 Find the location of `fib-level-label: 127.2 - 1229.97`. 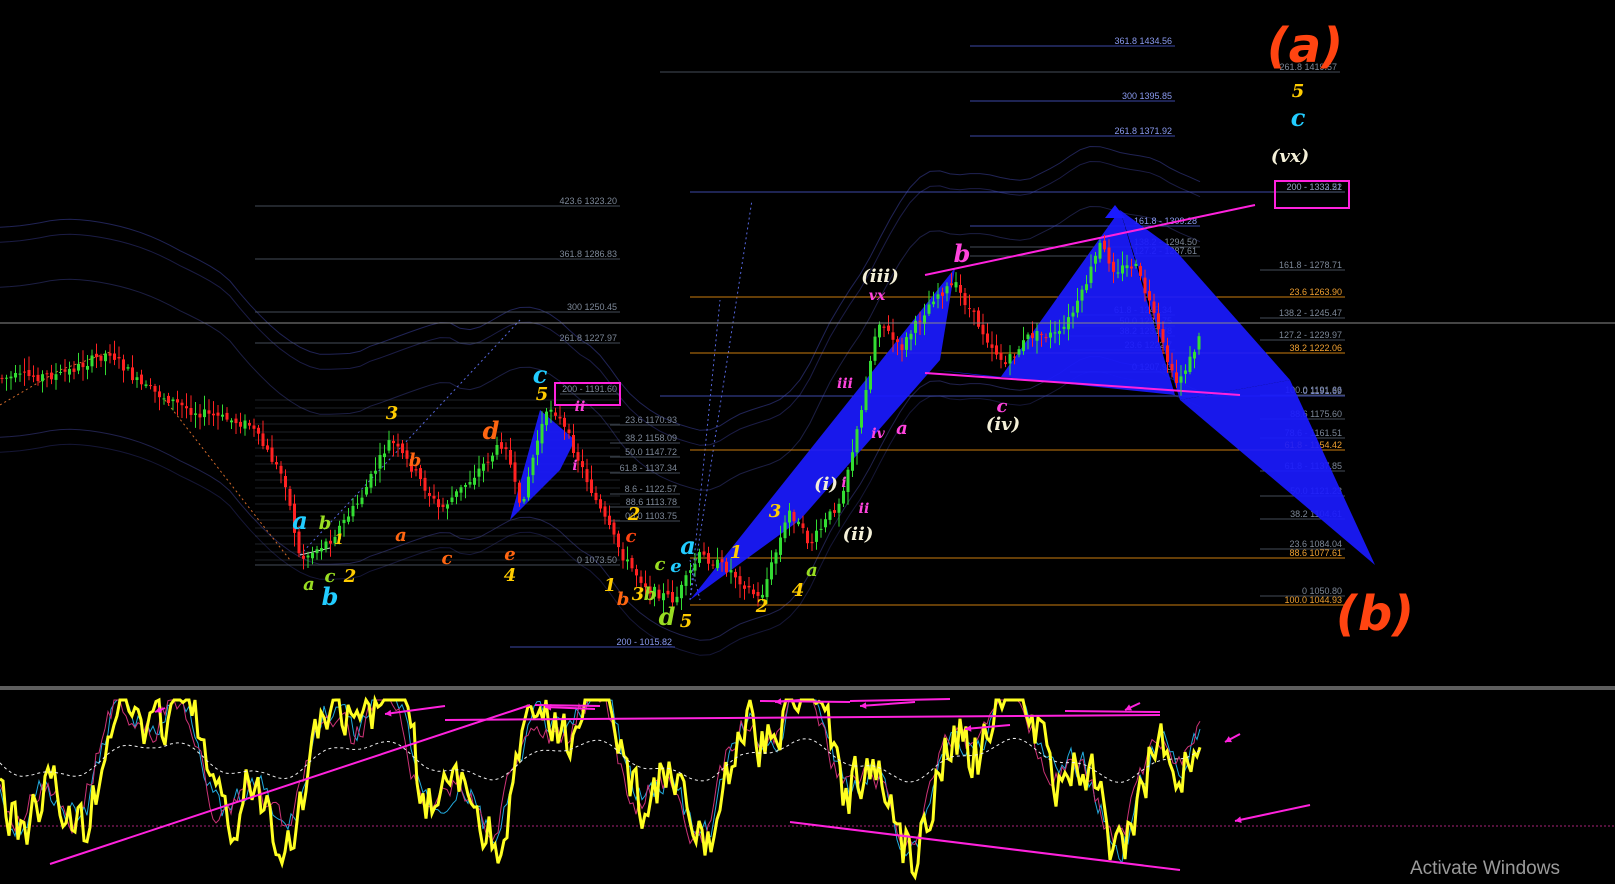

fib-level-label: 127.2 - 1229.97 is located at coordinates (1310, 335).